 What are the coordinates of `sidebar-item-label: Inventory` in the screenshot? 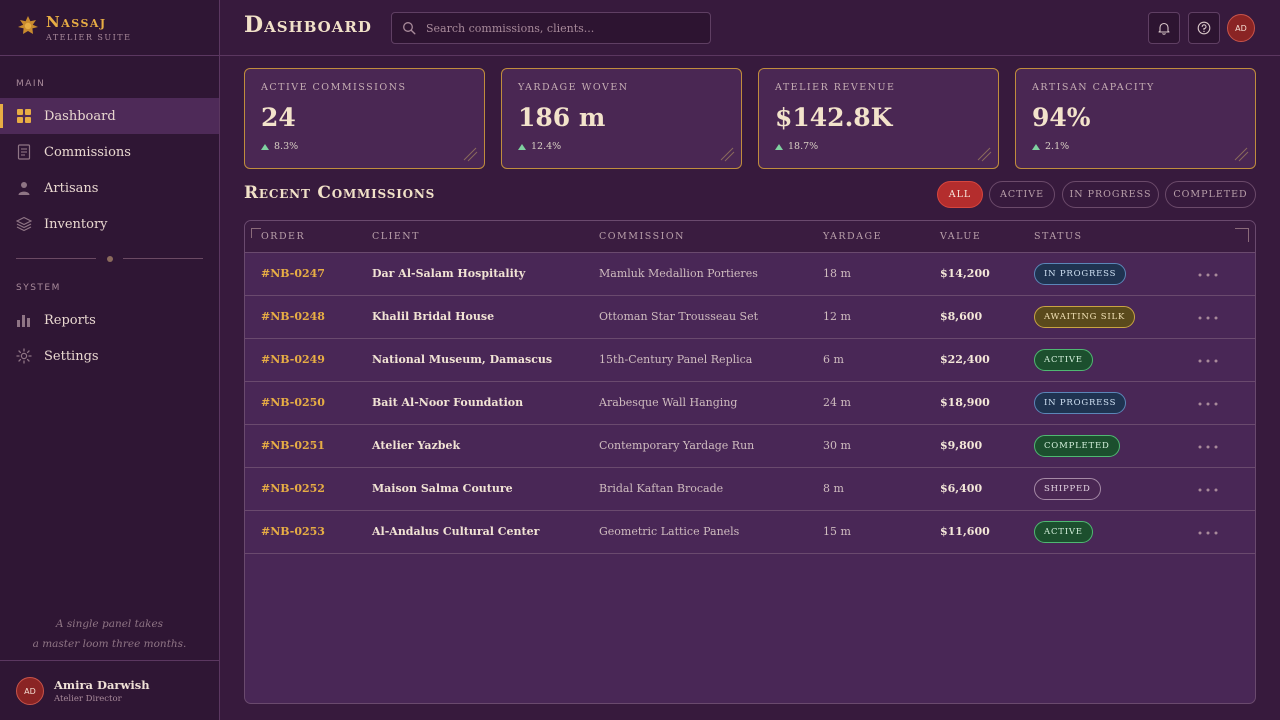 It's located at (76, 224).